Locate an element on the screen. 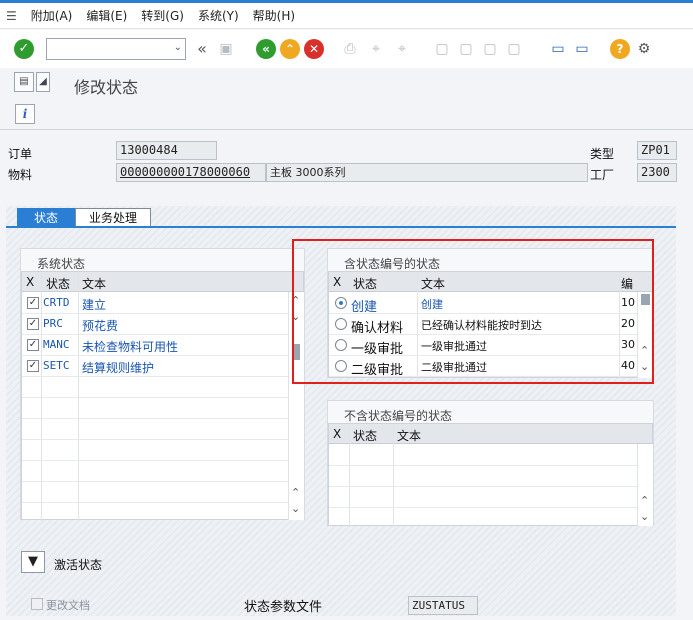  table-row: ✓ SETC 结算规则维护 is located at coordinates (162, 366).